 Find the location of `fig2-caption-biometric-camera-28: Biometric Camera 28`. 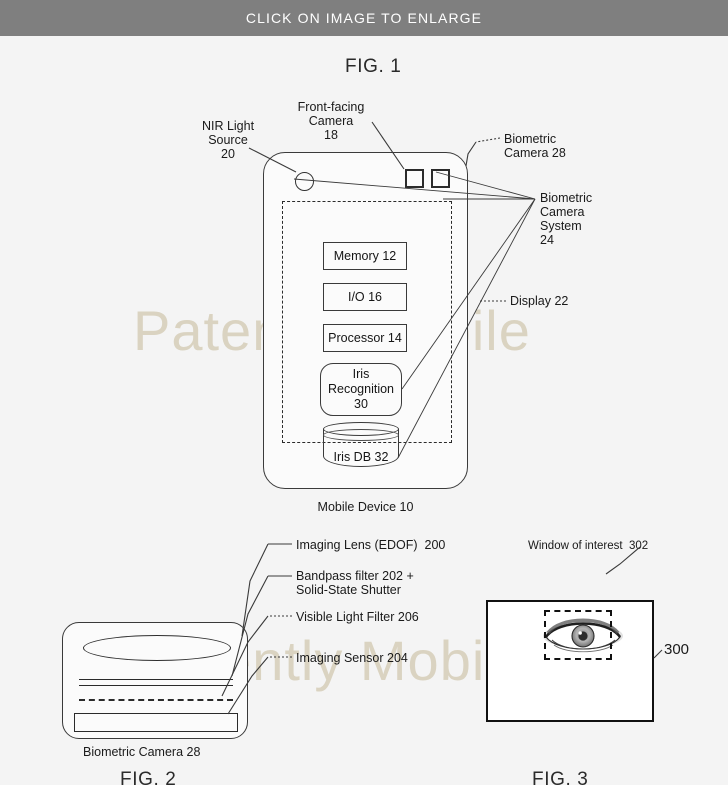

fig2-caption-biometric-camera-28: Biometric Camera 28 is located at coordinates (142, 752).